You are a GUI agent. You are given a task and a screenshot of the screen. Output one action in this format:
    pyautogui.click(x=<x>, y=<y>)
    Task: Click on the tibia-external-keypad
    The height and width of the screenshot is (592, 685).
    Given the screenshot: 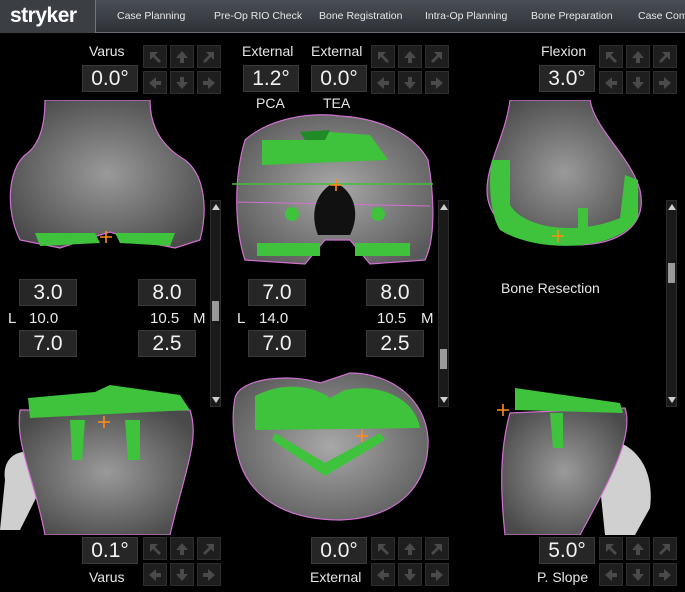 What is the action you would take?
    pyautogui.click(x=410, y=562)
    